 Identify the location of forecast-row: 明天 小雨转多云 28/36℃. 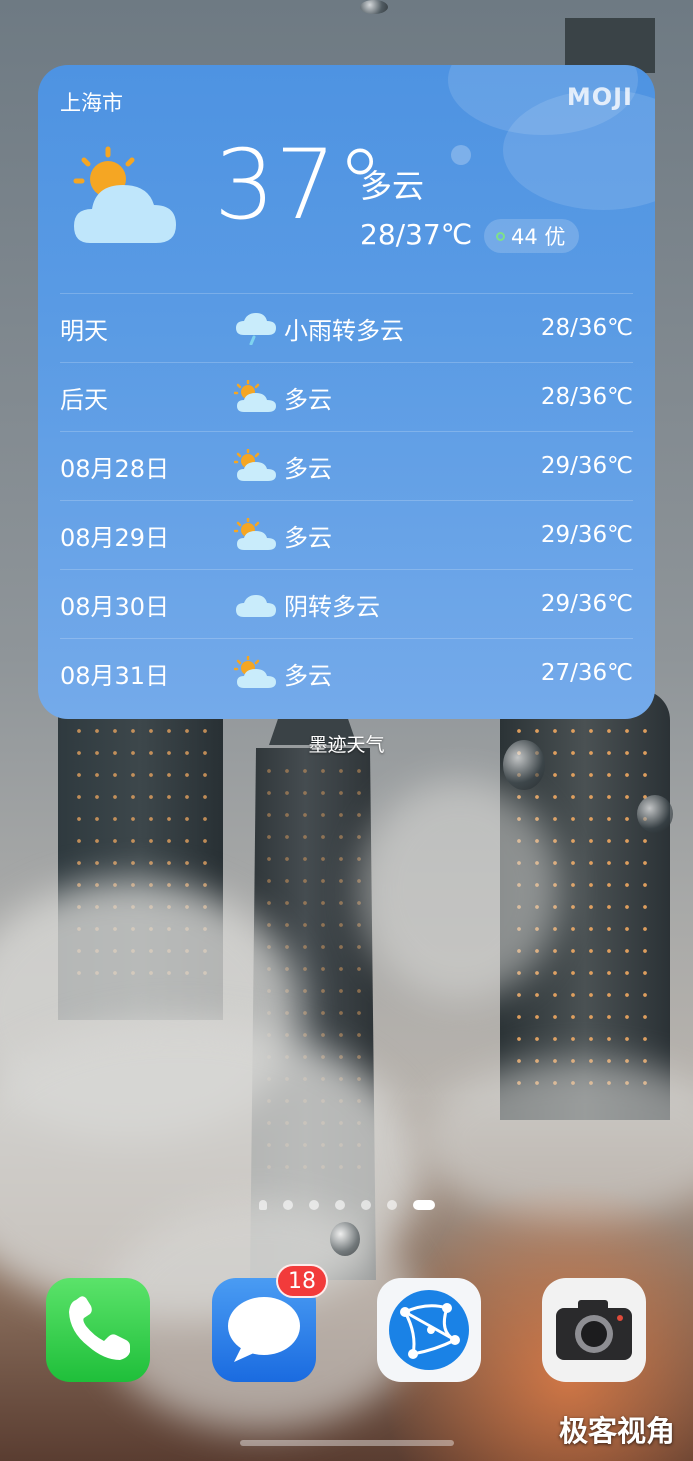
(346, 327).